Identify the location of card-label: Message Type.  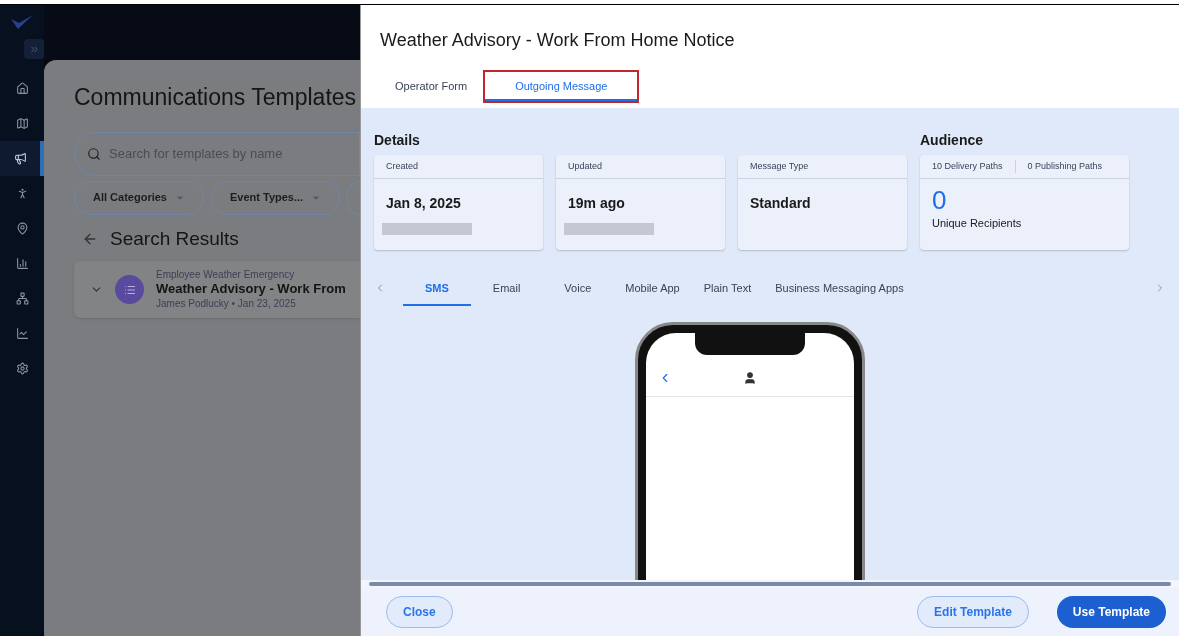
(822, 167).